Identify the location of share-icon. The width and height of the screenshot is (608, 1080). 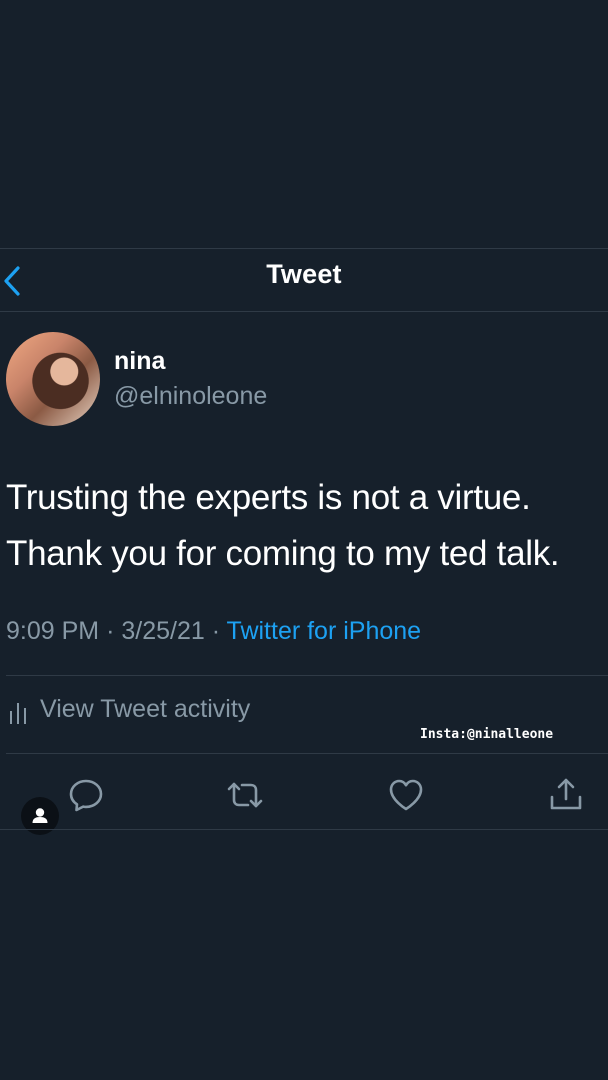
(566, 794).